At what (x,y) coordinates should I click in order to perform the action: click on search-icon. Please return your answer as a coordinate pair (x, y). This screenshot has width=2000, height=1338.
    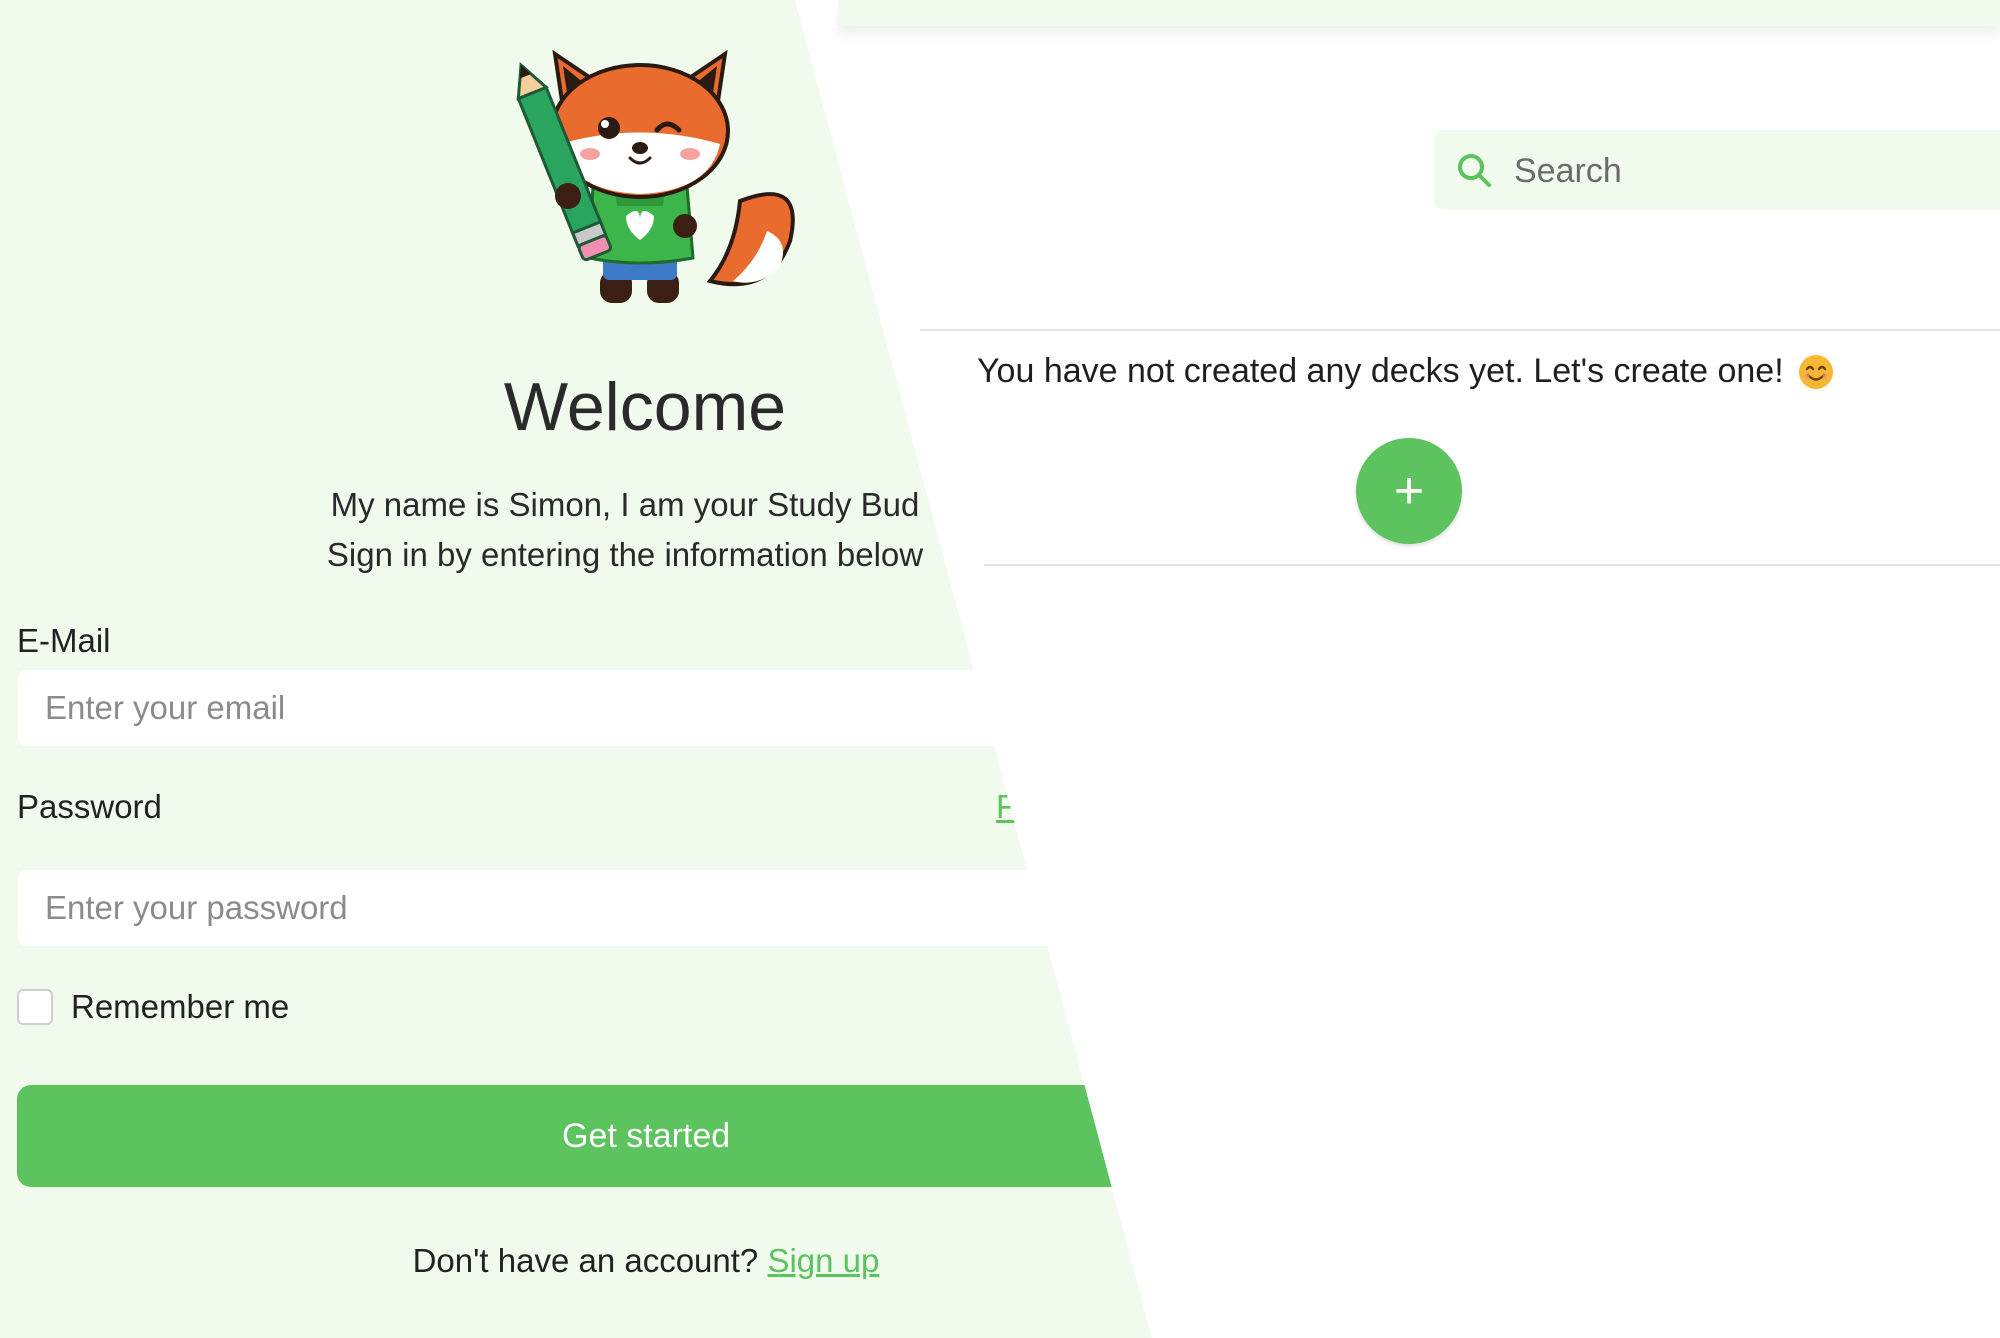
    Looking at the image, I should click on (1474, 170).